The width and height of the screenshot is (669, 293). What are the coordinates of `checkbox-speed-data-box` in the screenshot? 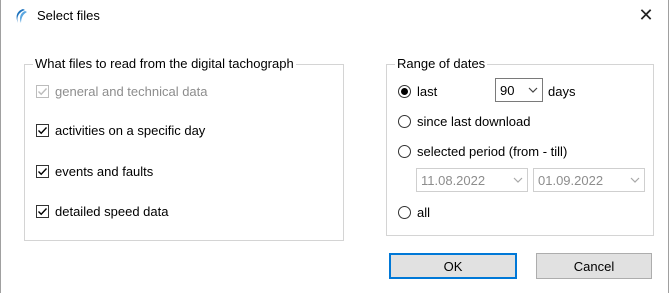 It's located at (42, 211).